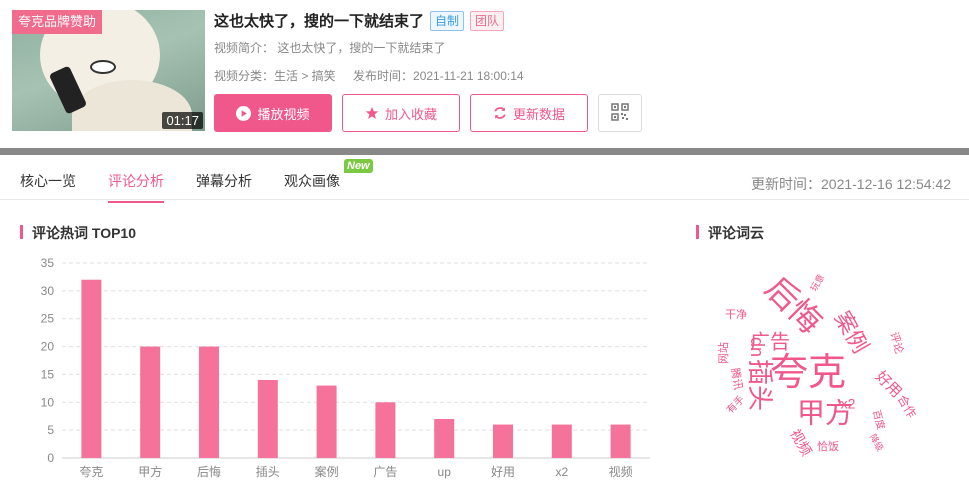  Describe the element at coordinates (136, 187) in the screenshot. I see `tab-comment-analysis: 评论分析` at that location.